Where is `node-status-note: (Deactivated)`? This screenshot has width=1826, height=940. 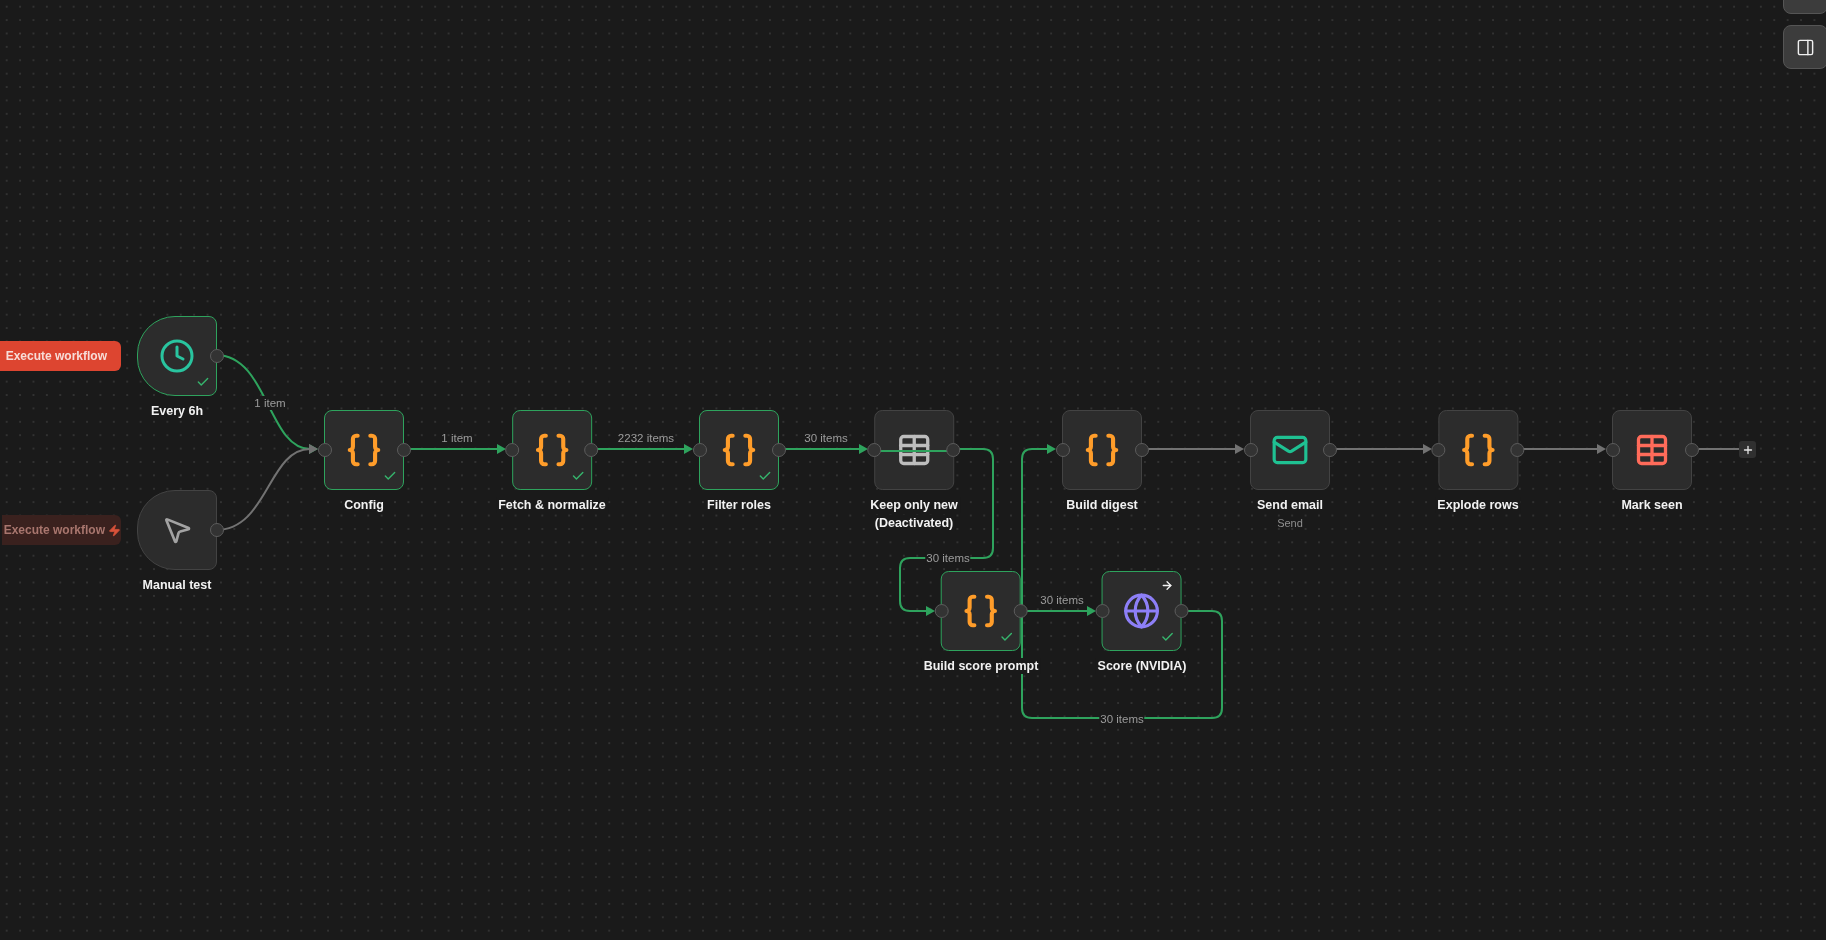 node-status-note: (Deactivated) is located at coordinates (914, 523).